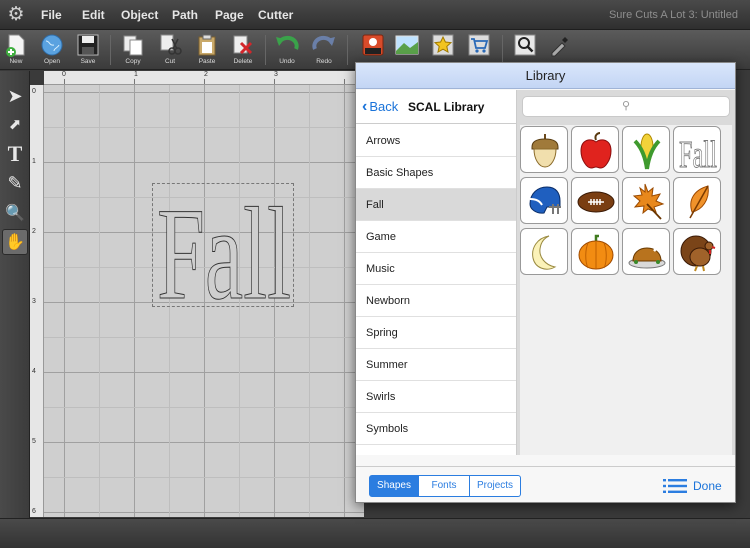 This screenshot has width=750, height=548. I want to click on copy-icon, so click(133, 45).